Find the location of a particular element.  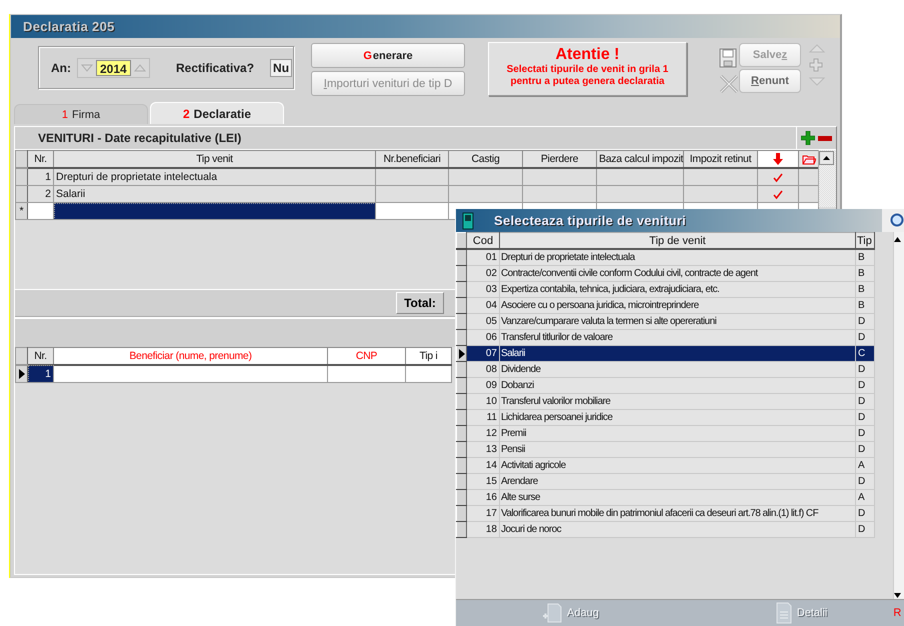

document-icon is located at coordinates (783, 613).